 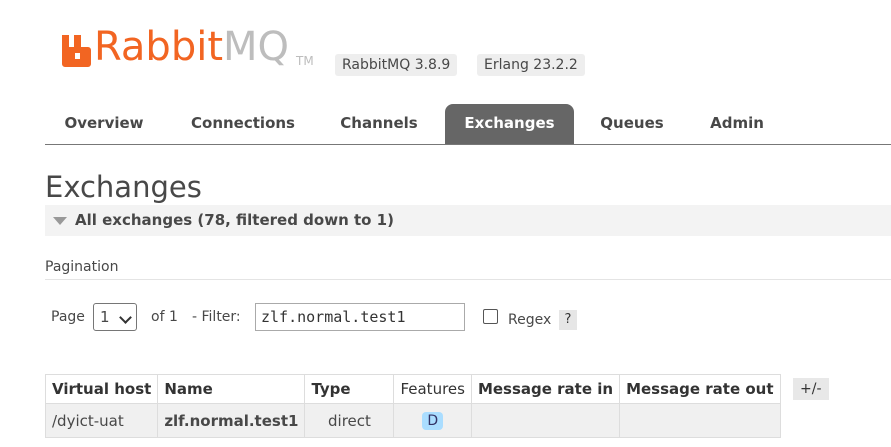 I want to click on cell-message-rate-in, so click(x=545, y=420).